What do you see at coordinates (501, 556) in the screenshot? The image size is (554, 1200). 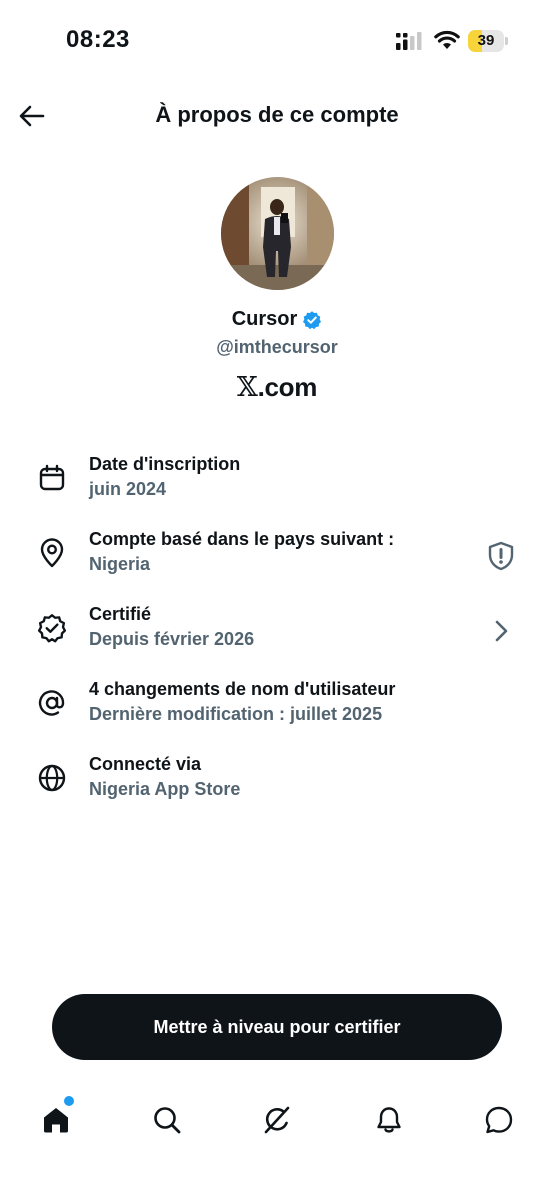 I see `shield-alert-icon` at bounding box center [501, 556].